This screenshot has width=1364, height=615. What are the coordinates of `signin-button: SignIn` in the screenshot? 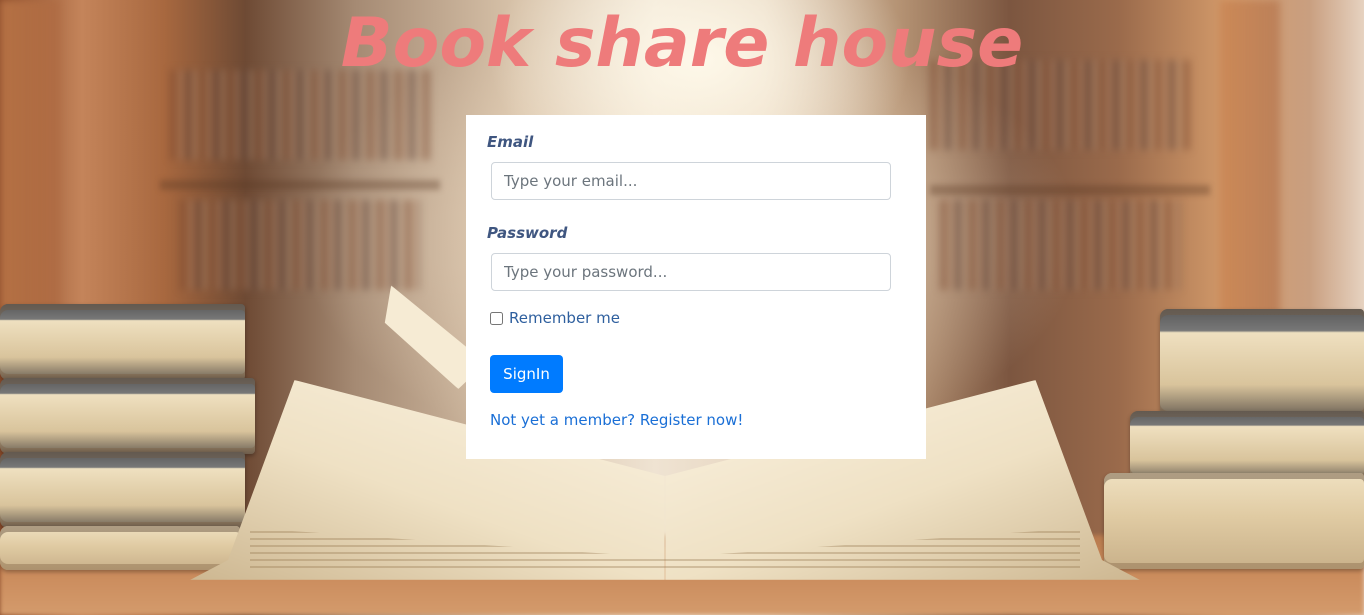 It's located at (526, 374).